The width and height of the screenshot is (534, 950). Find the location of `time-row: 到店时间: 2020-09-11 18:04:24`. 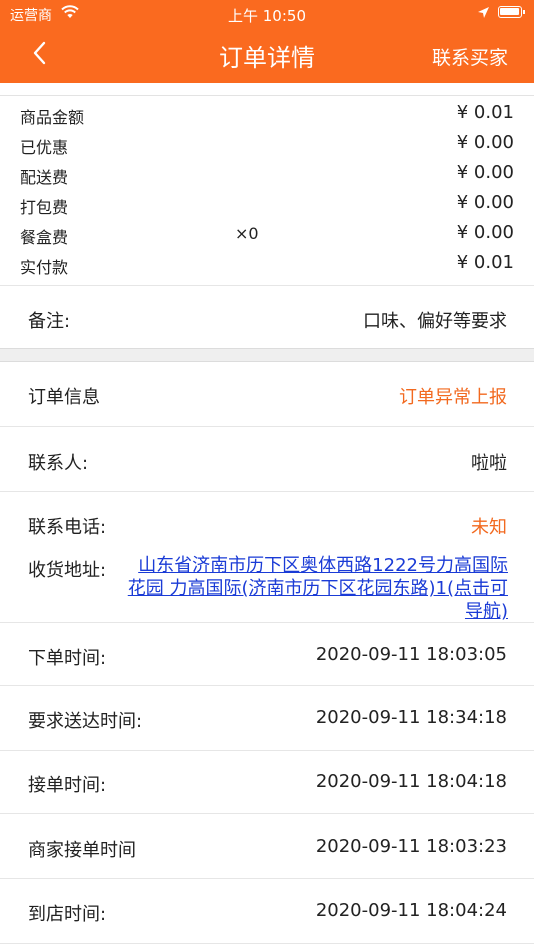

time-row: 到店时间: 2020-09-11 18:04:24 is located at coordinates (267, 911).